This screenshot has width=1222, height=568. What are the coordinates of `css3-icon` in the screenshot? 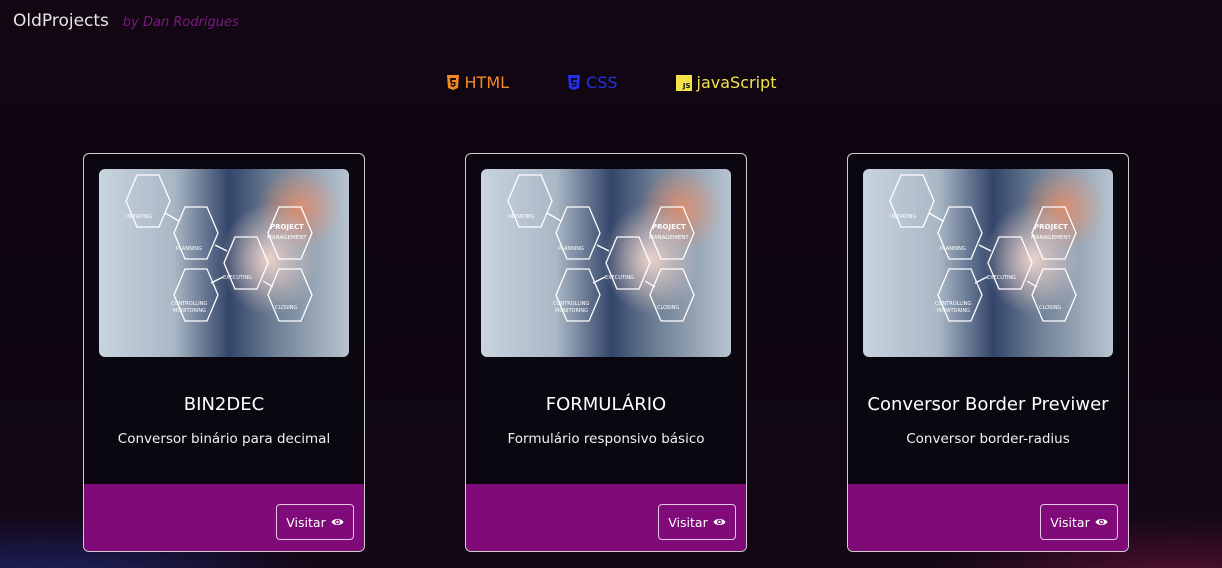 It's located at (574, 82).